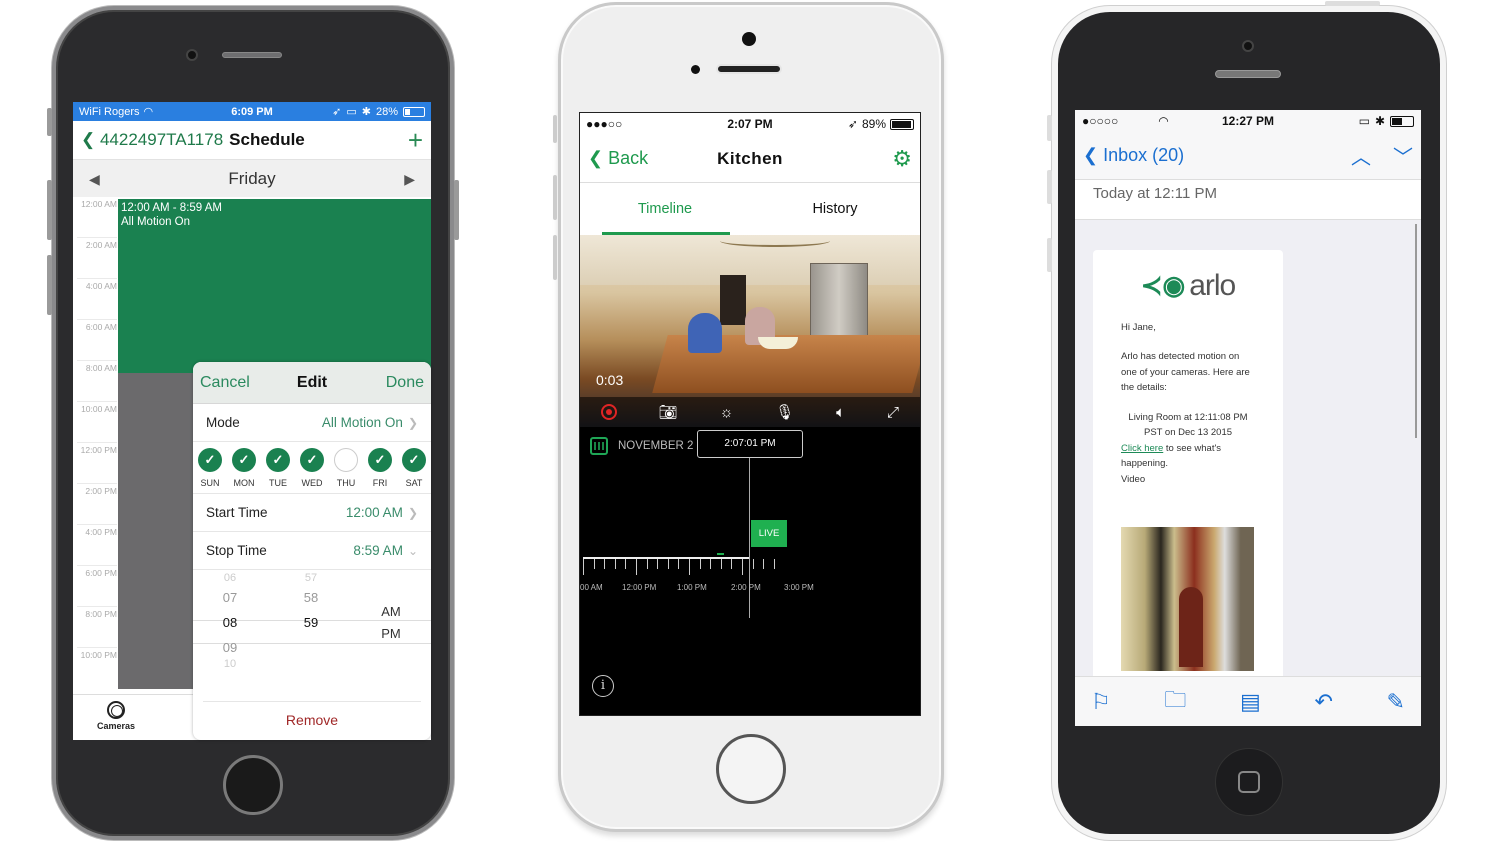  Describe the element at coordinates (405, 383) in the screenshot. I see `done-button: Done` at that location.